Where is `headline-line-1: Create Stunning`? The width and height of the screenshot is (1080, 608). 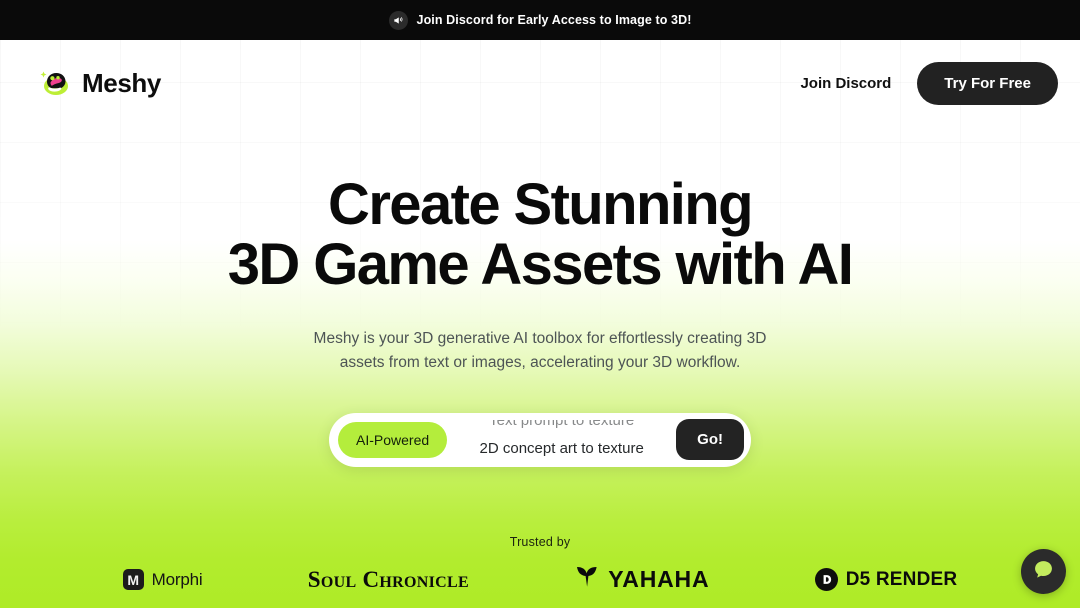
headline-line-1: Create Stunning is located at coordinates (541, 204).